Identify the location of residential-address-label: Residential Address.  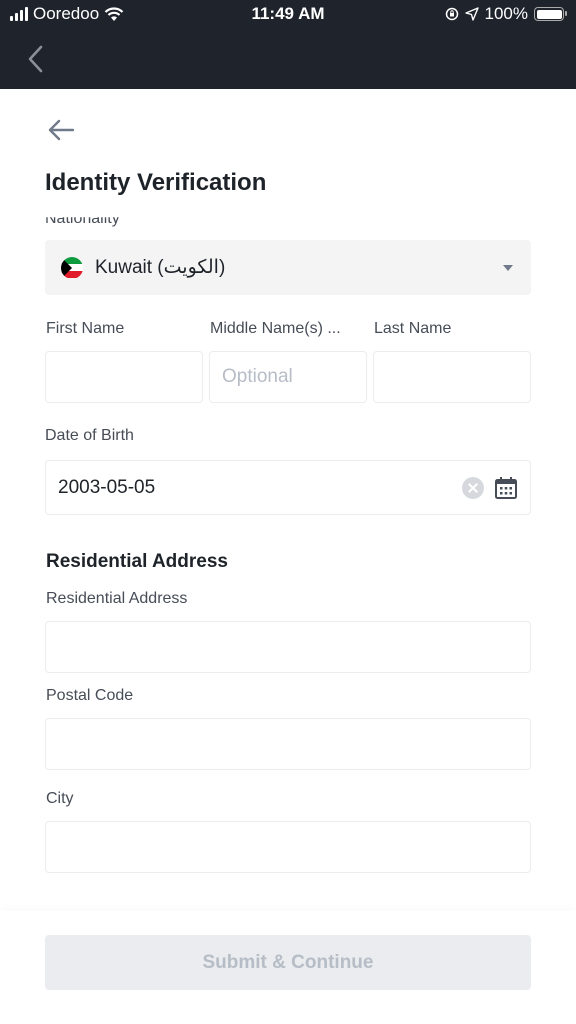
(117, 598).